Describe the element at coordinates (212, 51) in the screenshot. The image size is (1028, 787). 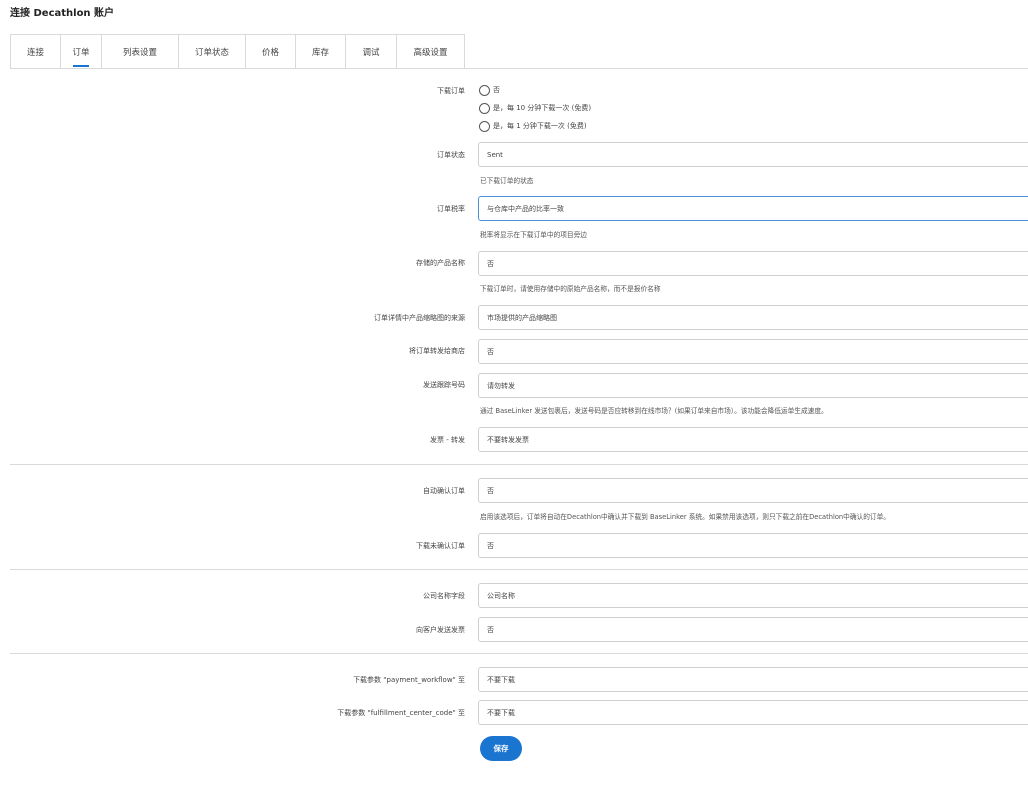
I see `tab-order-status: 订单状态` at that location.